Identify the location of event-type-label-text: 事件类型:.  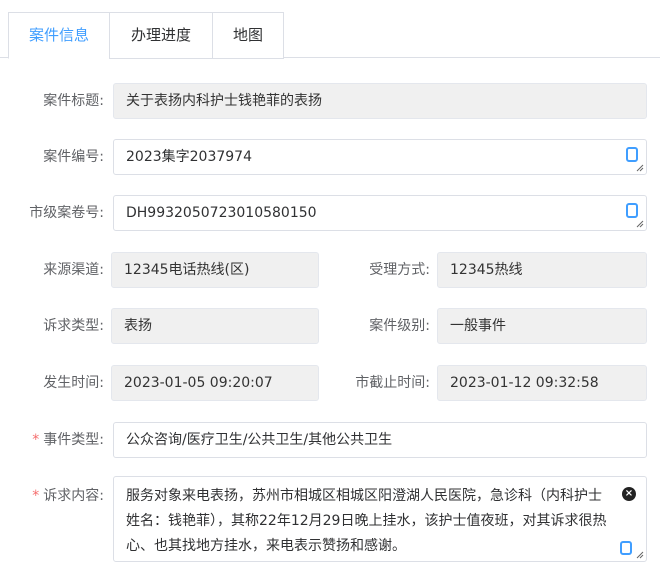
(73, 440).